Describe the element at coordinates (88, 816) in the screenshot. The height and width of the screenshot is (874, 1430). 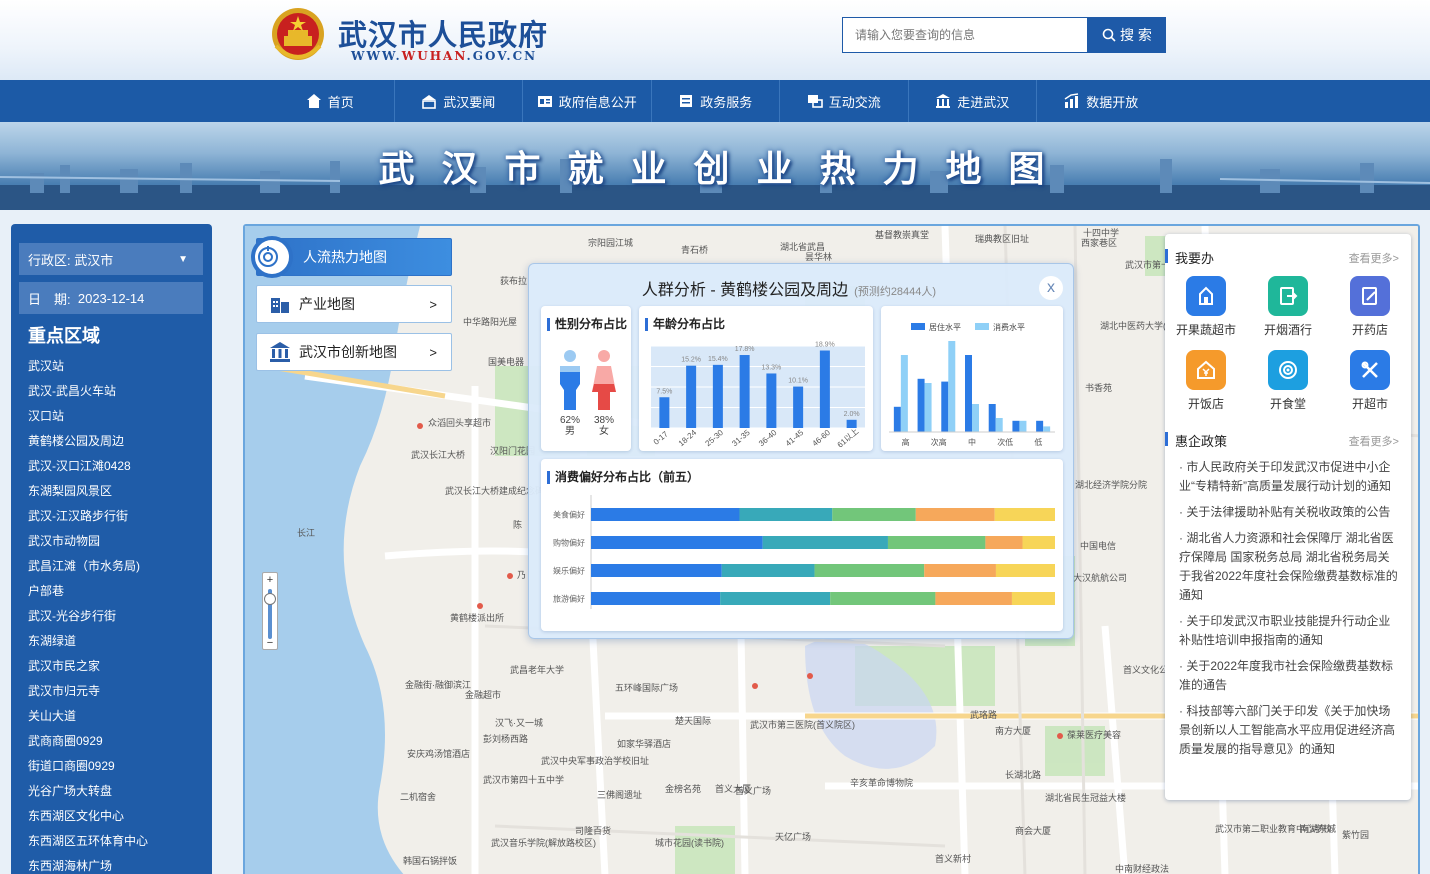
I see `key-area-item: 东西湖区文化中心` at that location.